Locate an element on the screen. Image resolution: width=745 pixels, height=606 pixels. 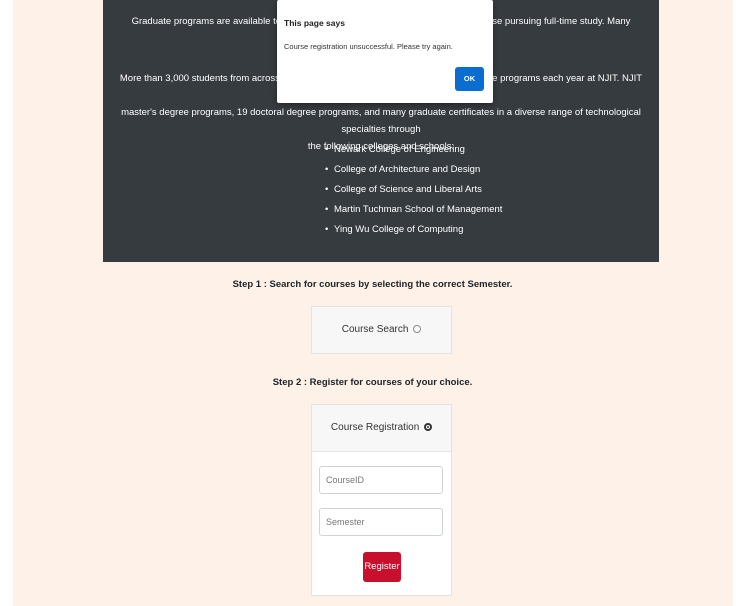
course-registration-title-wrap: Course Registration is located at coordinates (381, 427).